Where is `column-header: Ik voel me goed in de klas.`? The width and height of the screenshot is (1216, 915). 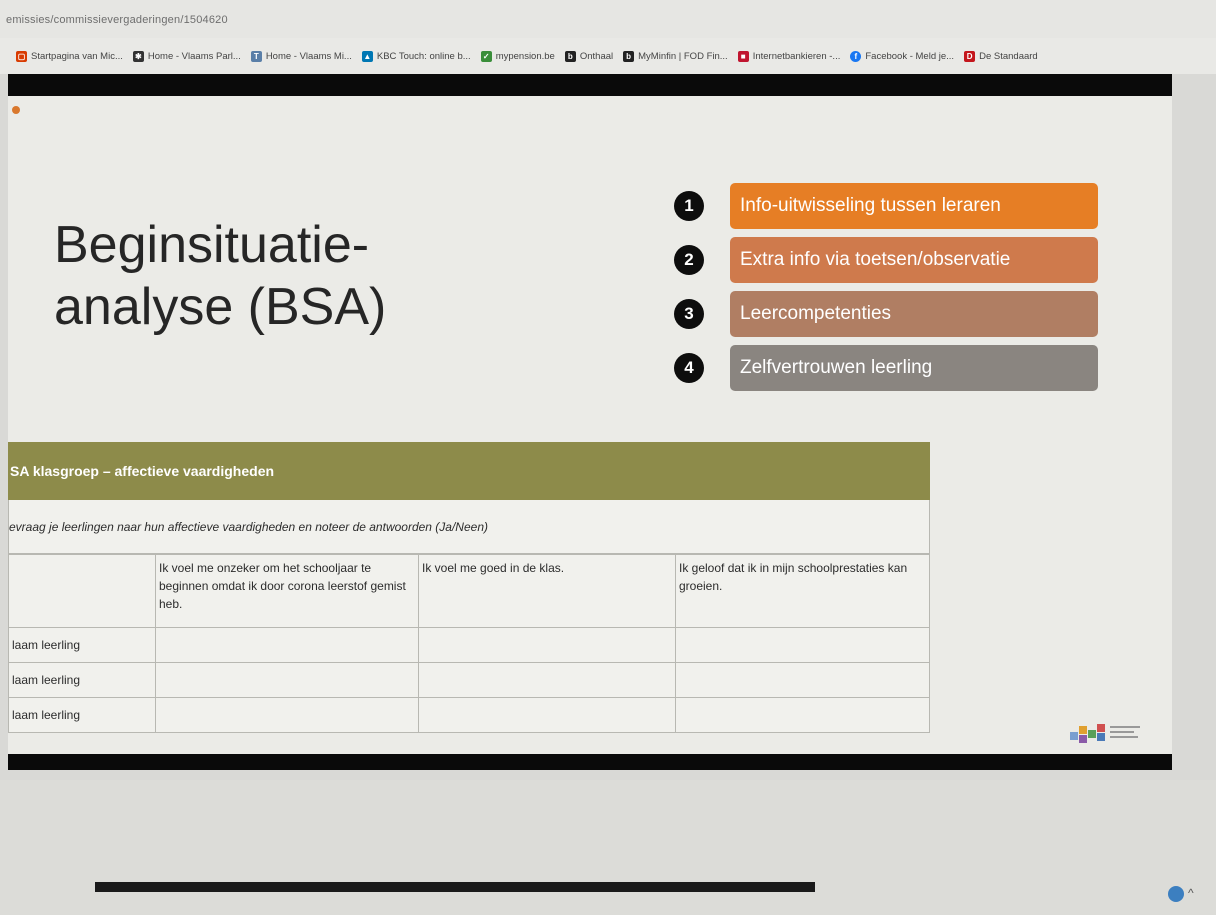 column-header: Ik voel me goed in de klas. is located at coordinates (547, 591).